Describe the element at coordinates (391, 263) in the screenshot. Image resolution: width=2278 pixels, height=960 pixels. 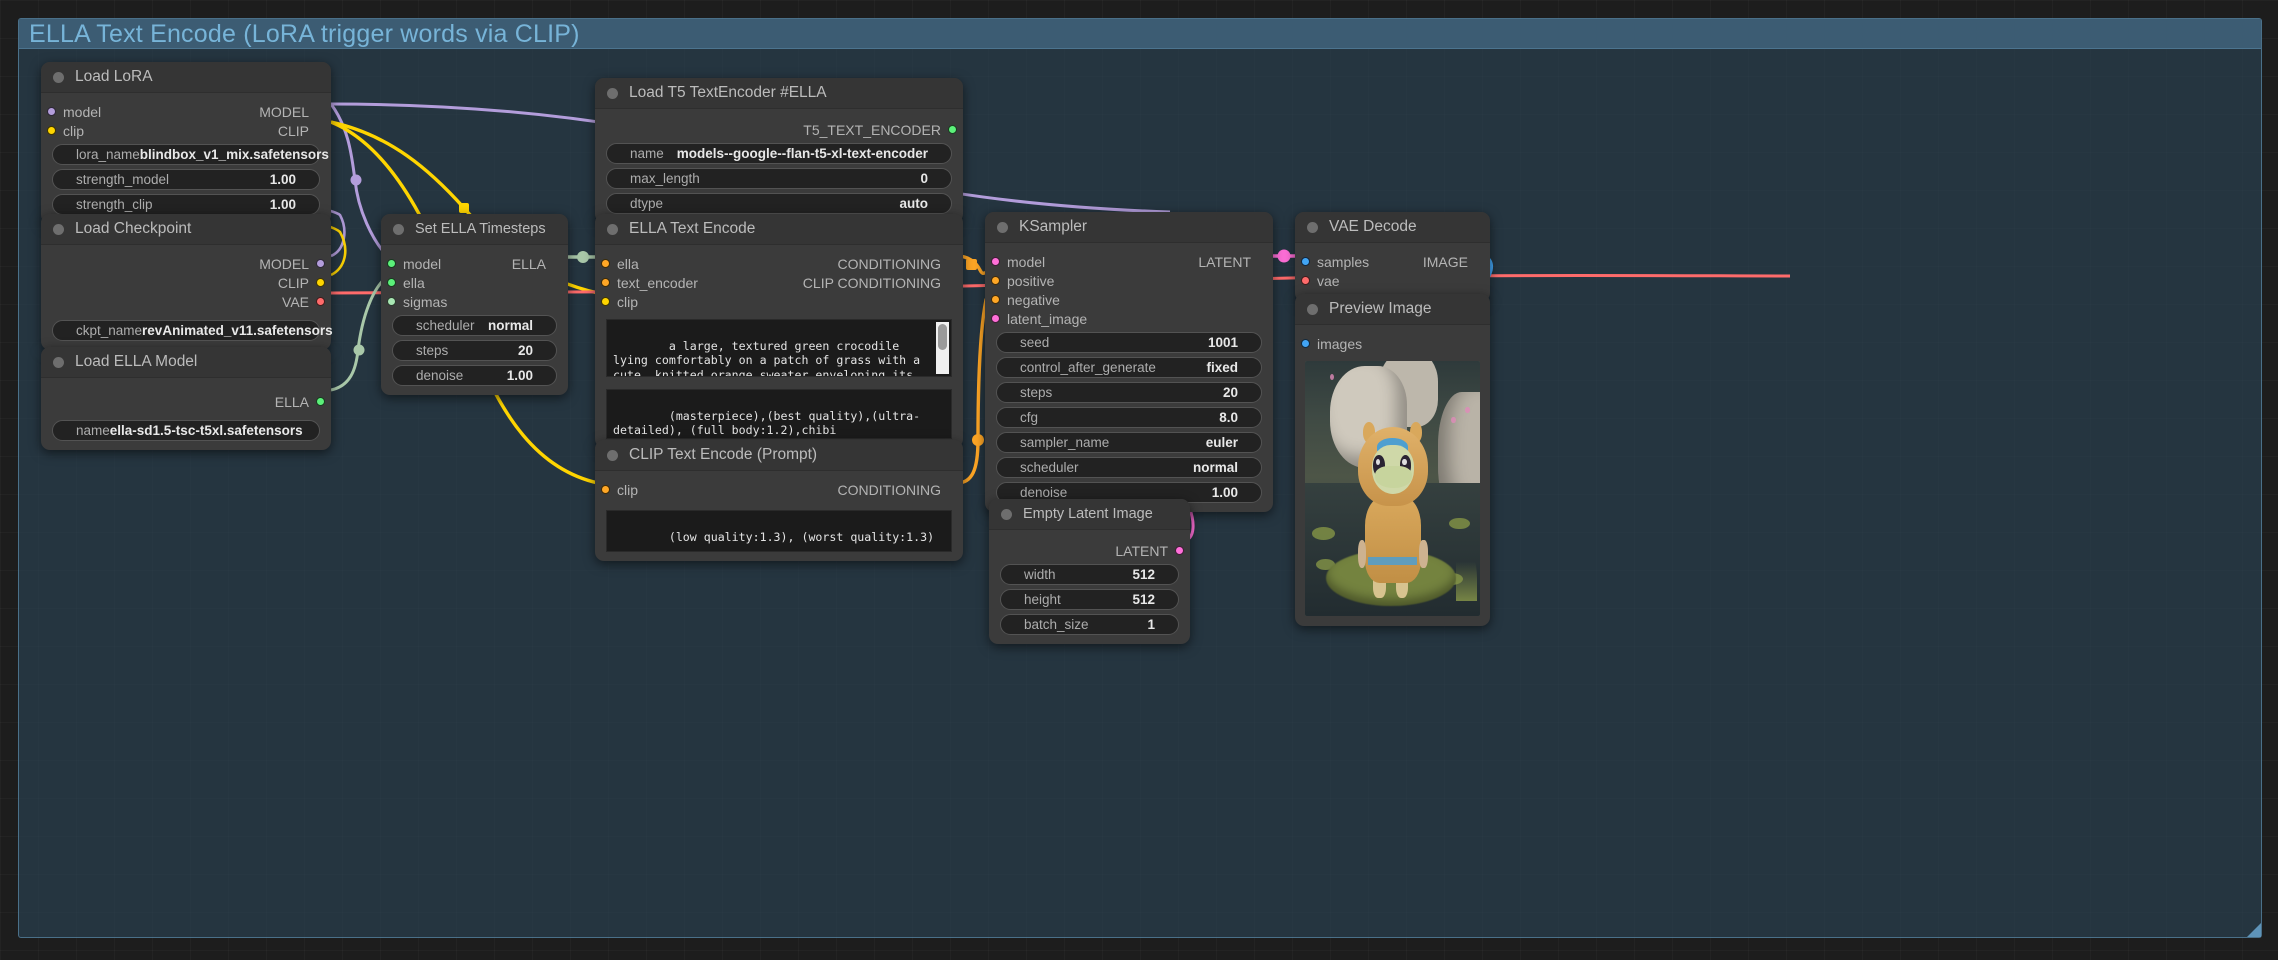
I see `slot-pin-out-ella` at that location.